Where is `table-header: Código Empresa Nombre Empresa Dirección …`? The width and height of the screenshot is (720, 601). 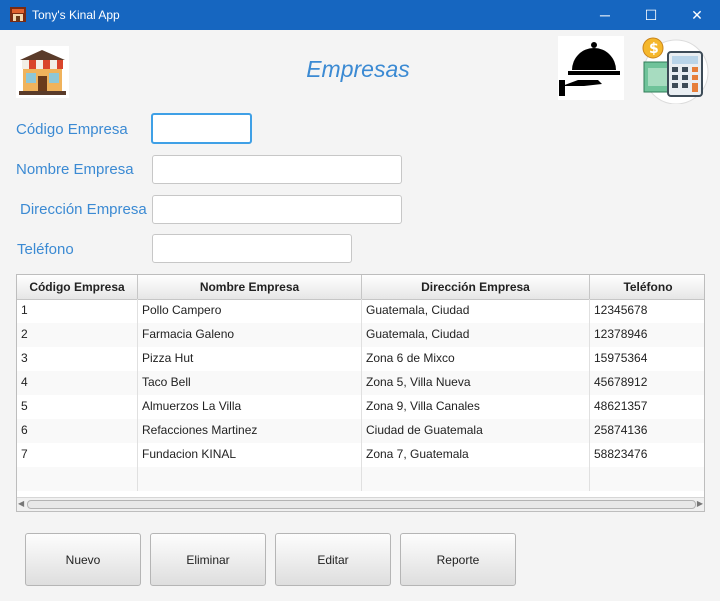
table-header: Código Empresa Nombre Empresa Dirección … is located at coordinates (360, 287).